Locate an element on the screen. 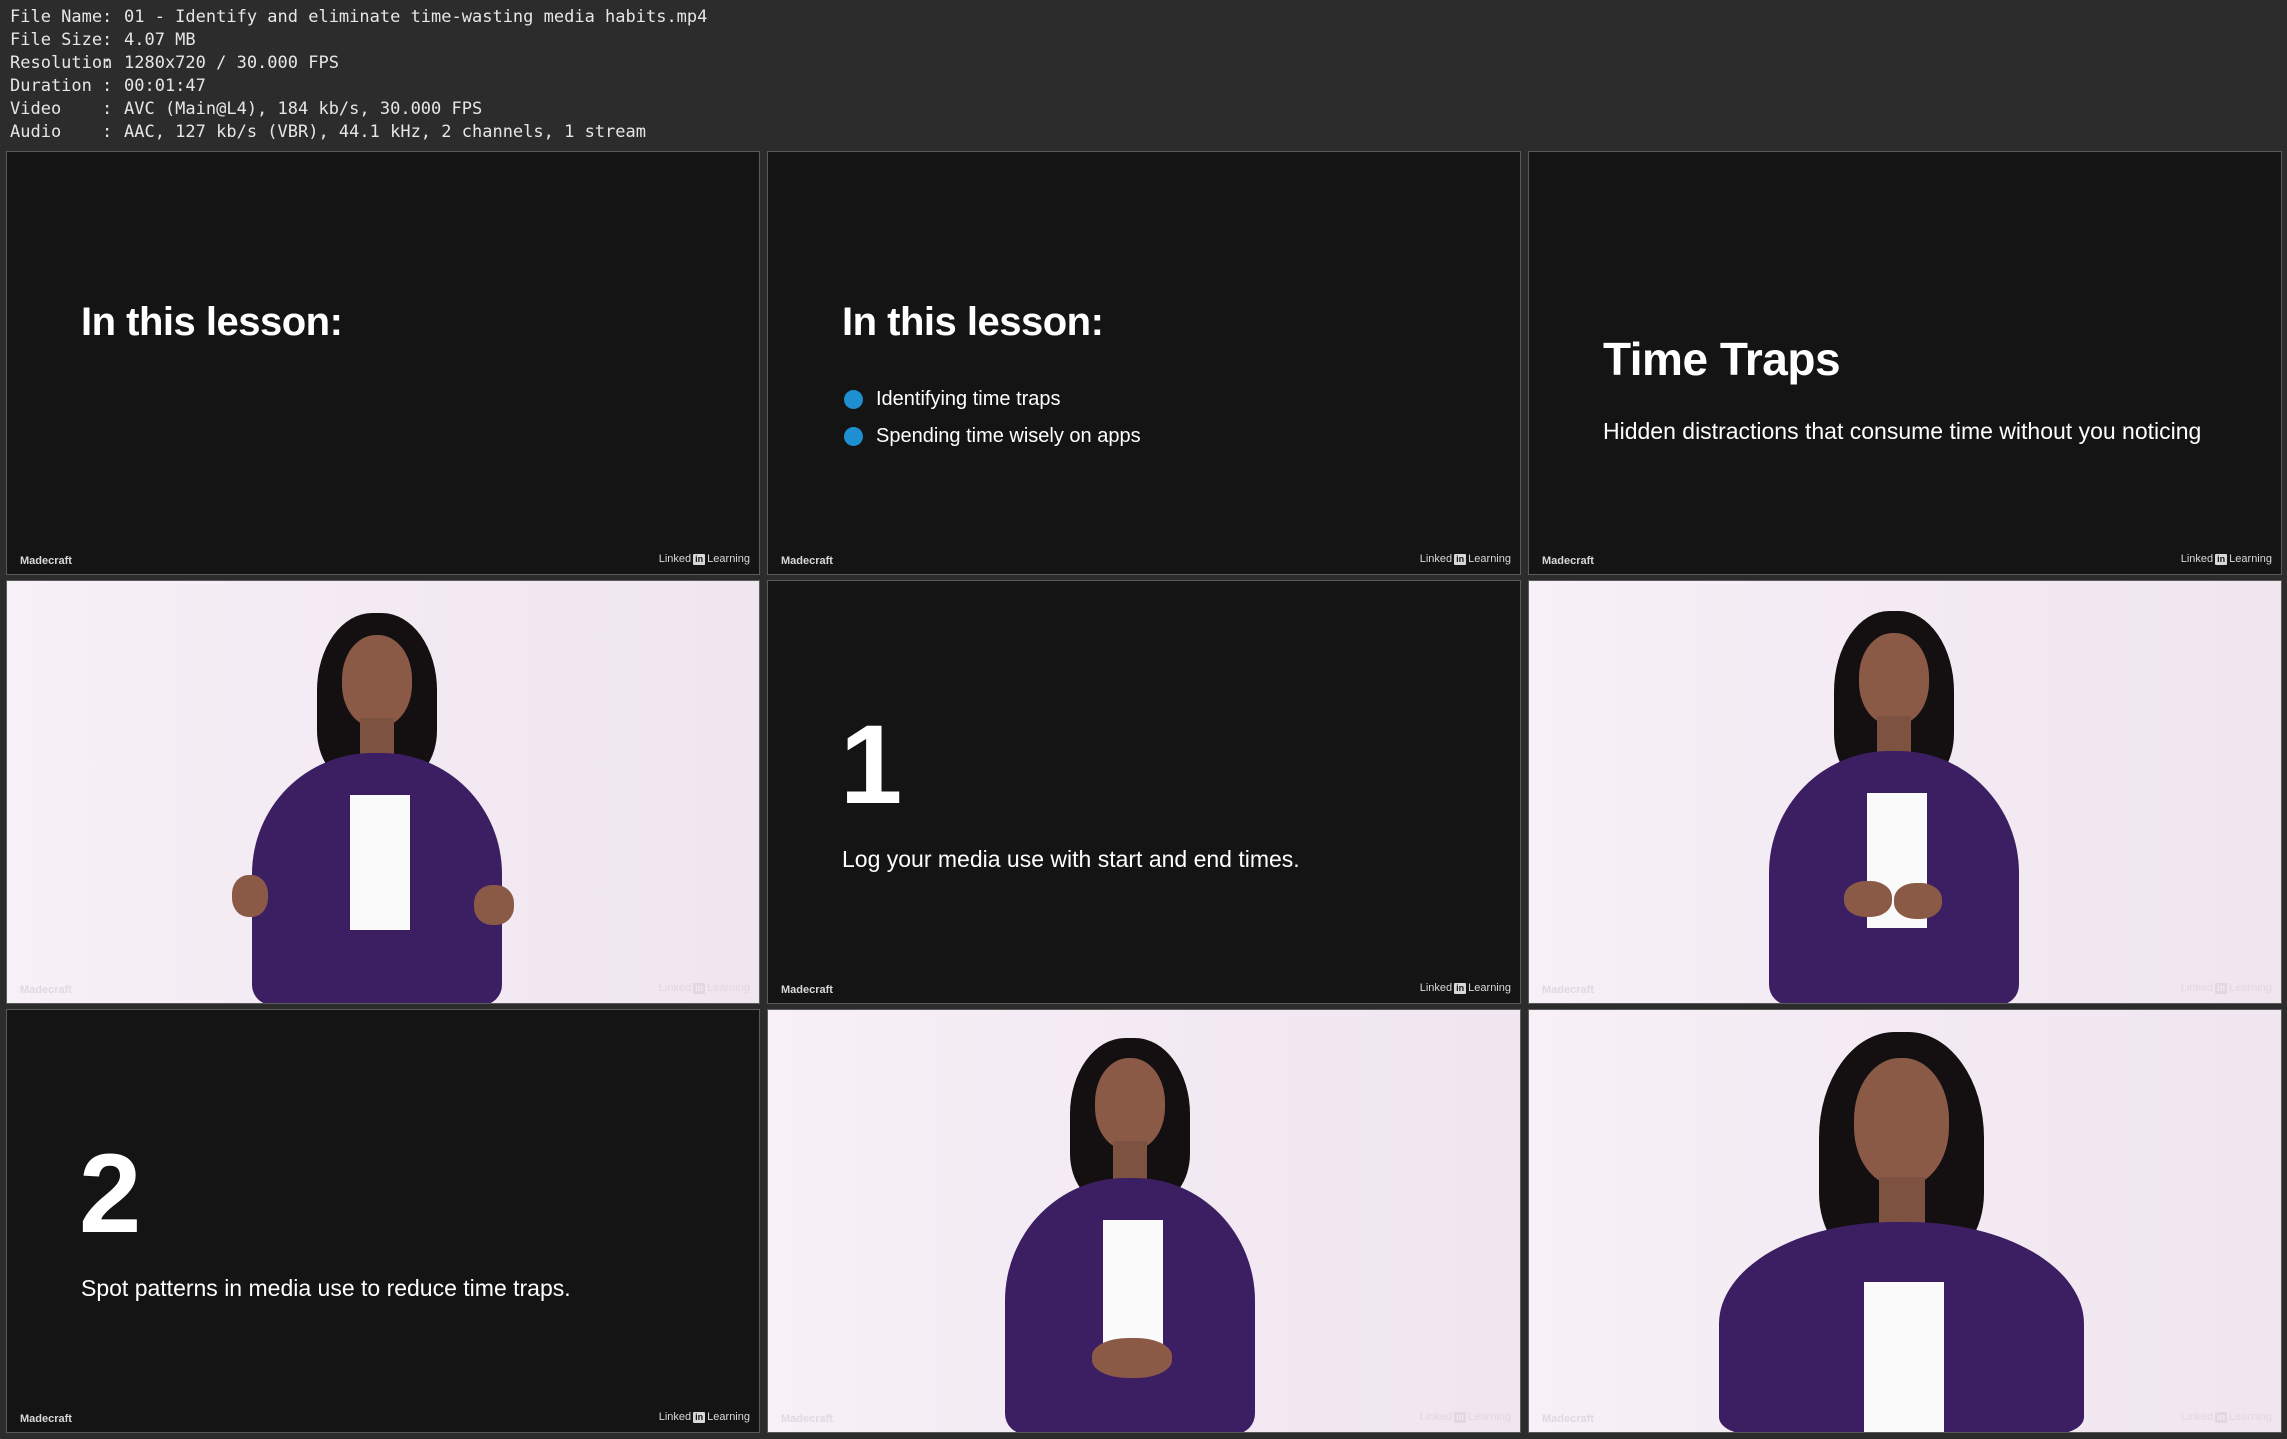  info-row-duration: Duration:00:01:47 is located at coordinates (108, 86).